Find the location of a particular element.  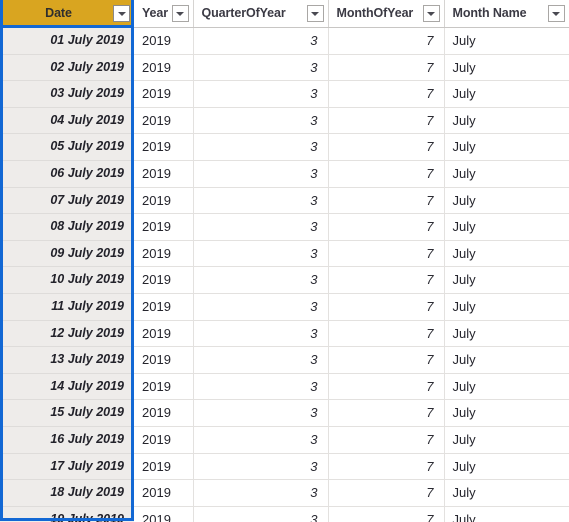

cell-date: 14 July 2019 is located at coordinates (67, 387).